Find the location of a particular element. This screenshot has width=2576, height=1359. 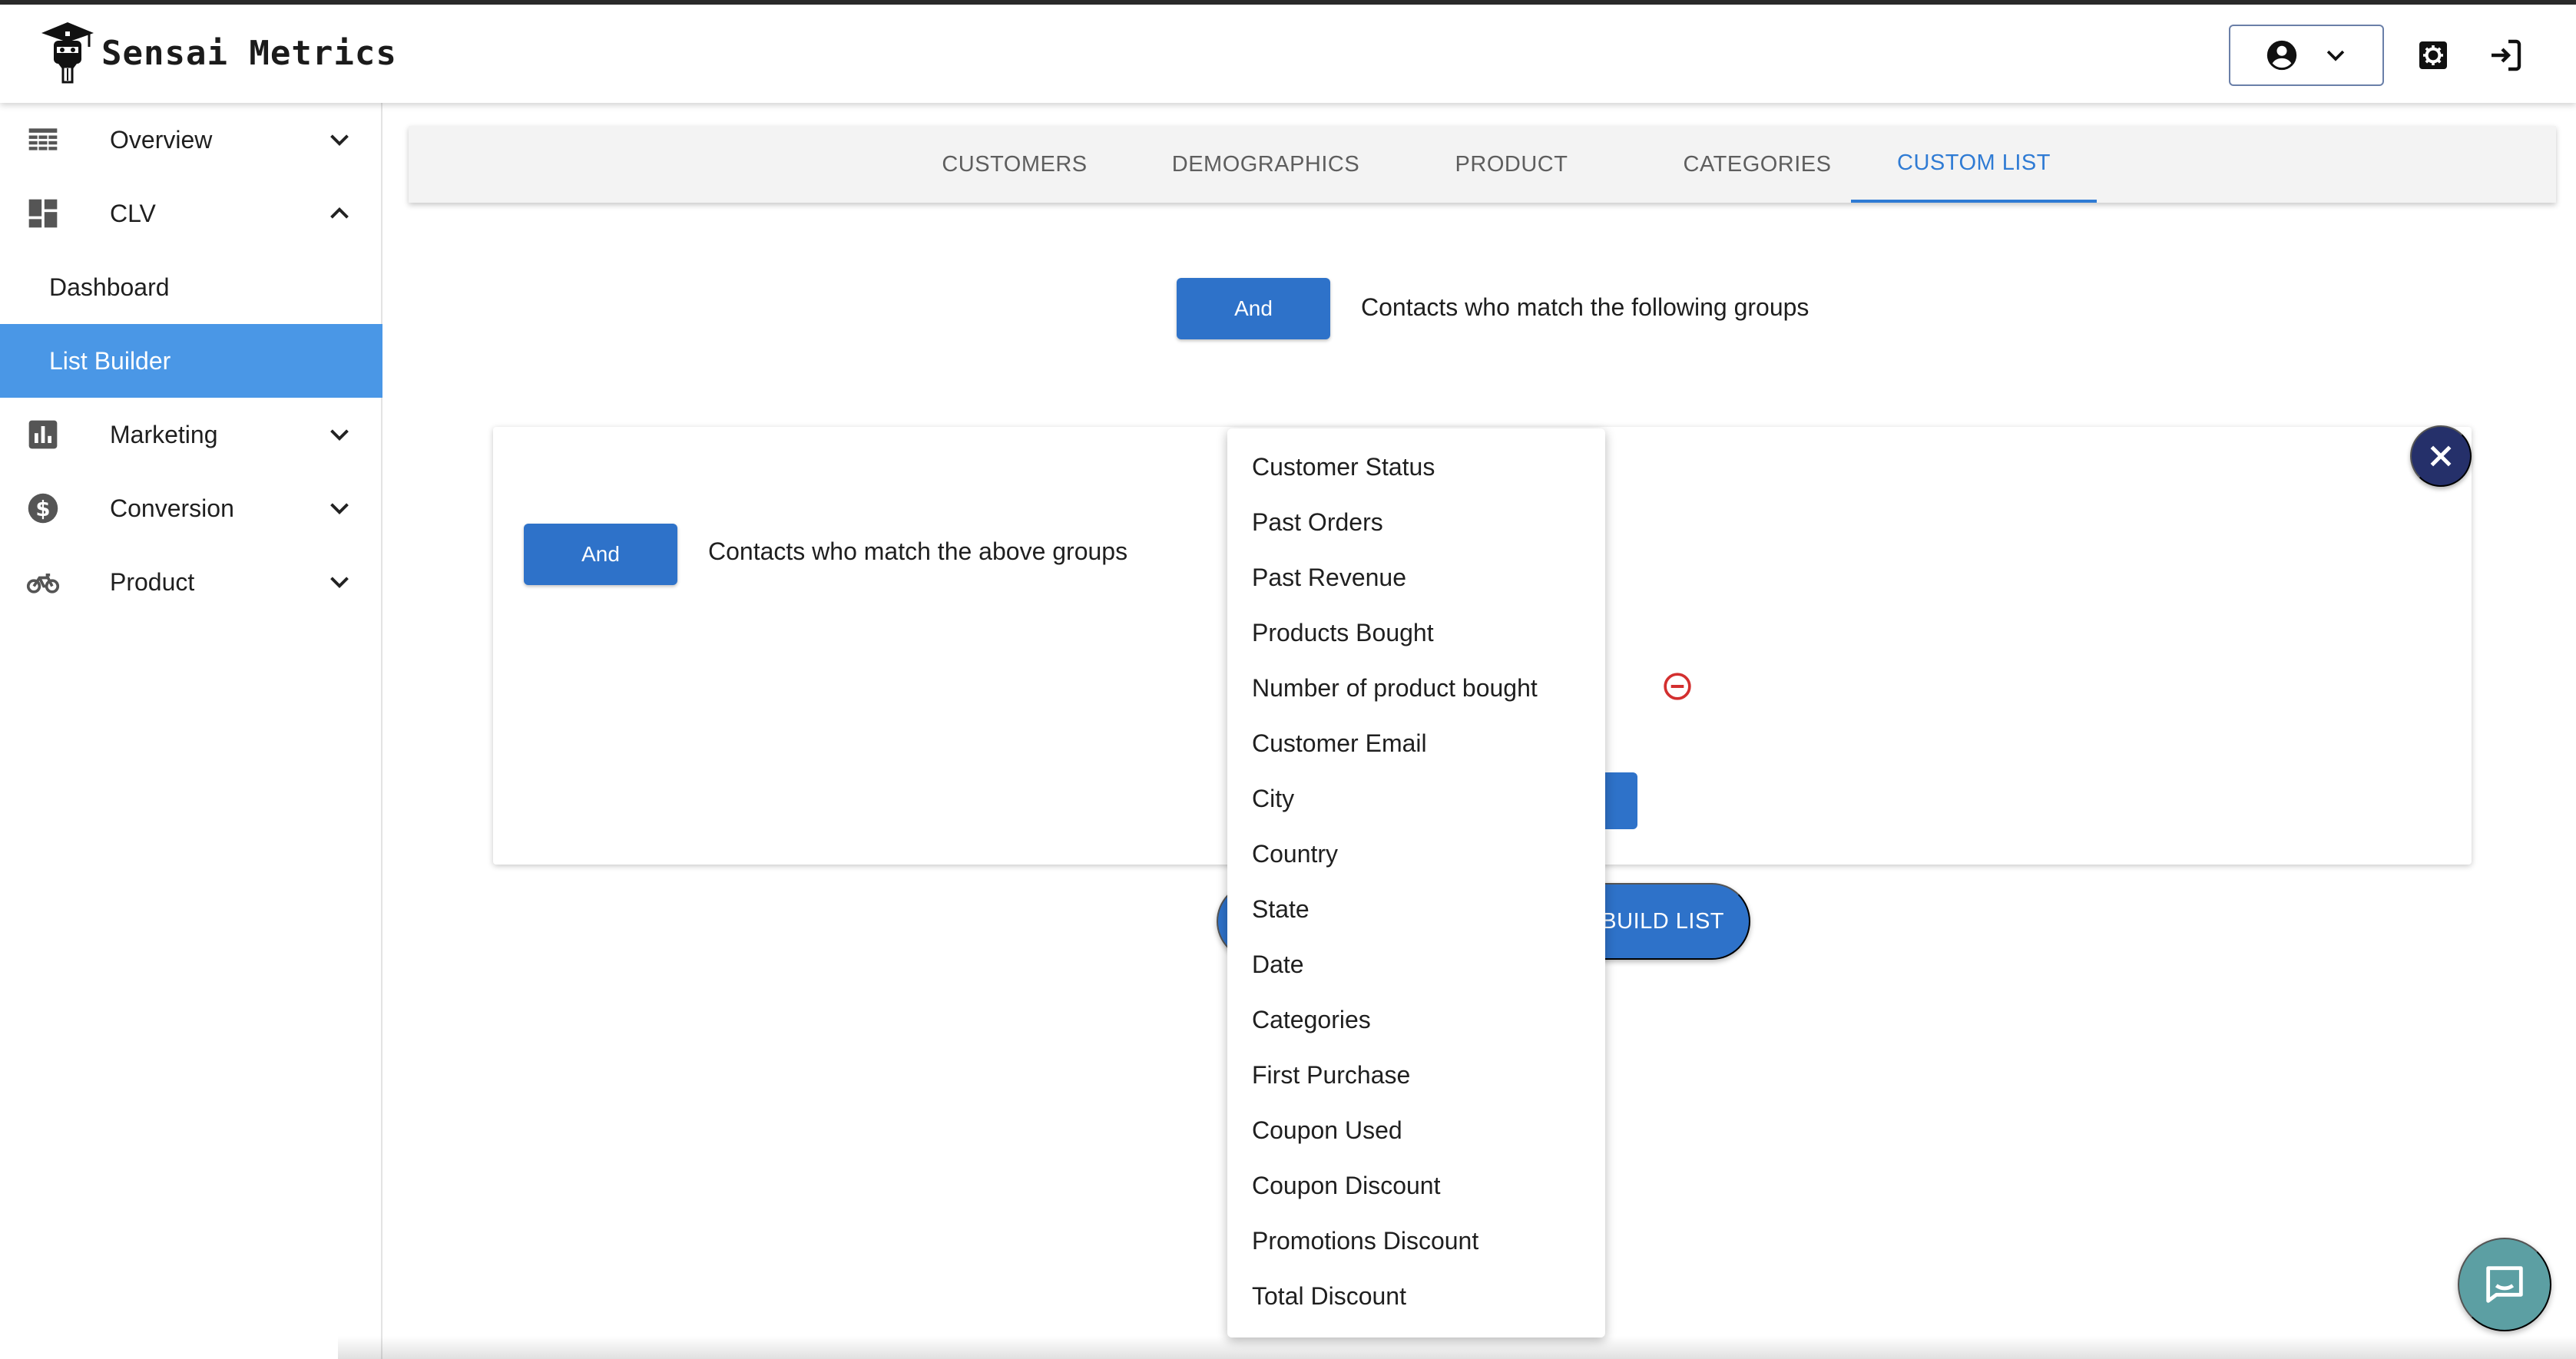

sidebar-item-product: Product is located at coordinates (191, 582).